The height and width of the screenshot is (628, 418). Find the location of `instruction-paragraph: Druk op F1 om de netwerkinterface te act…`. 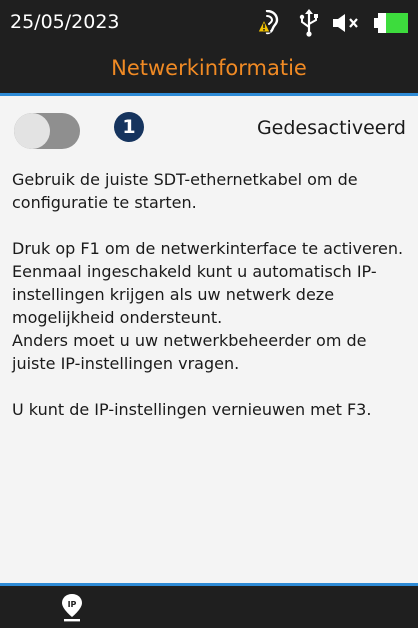

instruction-paragraph: Druk op F1 om de netwerkinterface te act… is located at coordinates (208, 248).